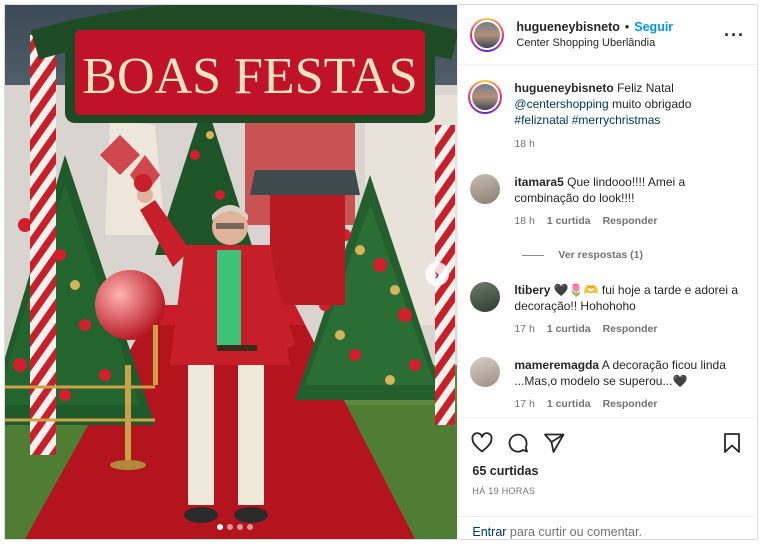 This screenshot has width=762, height=547. Describe the element at coordinates (518, 443) in the screenshot. I see `comment-icon` at that location.